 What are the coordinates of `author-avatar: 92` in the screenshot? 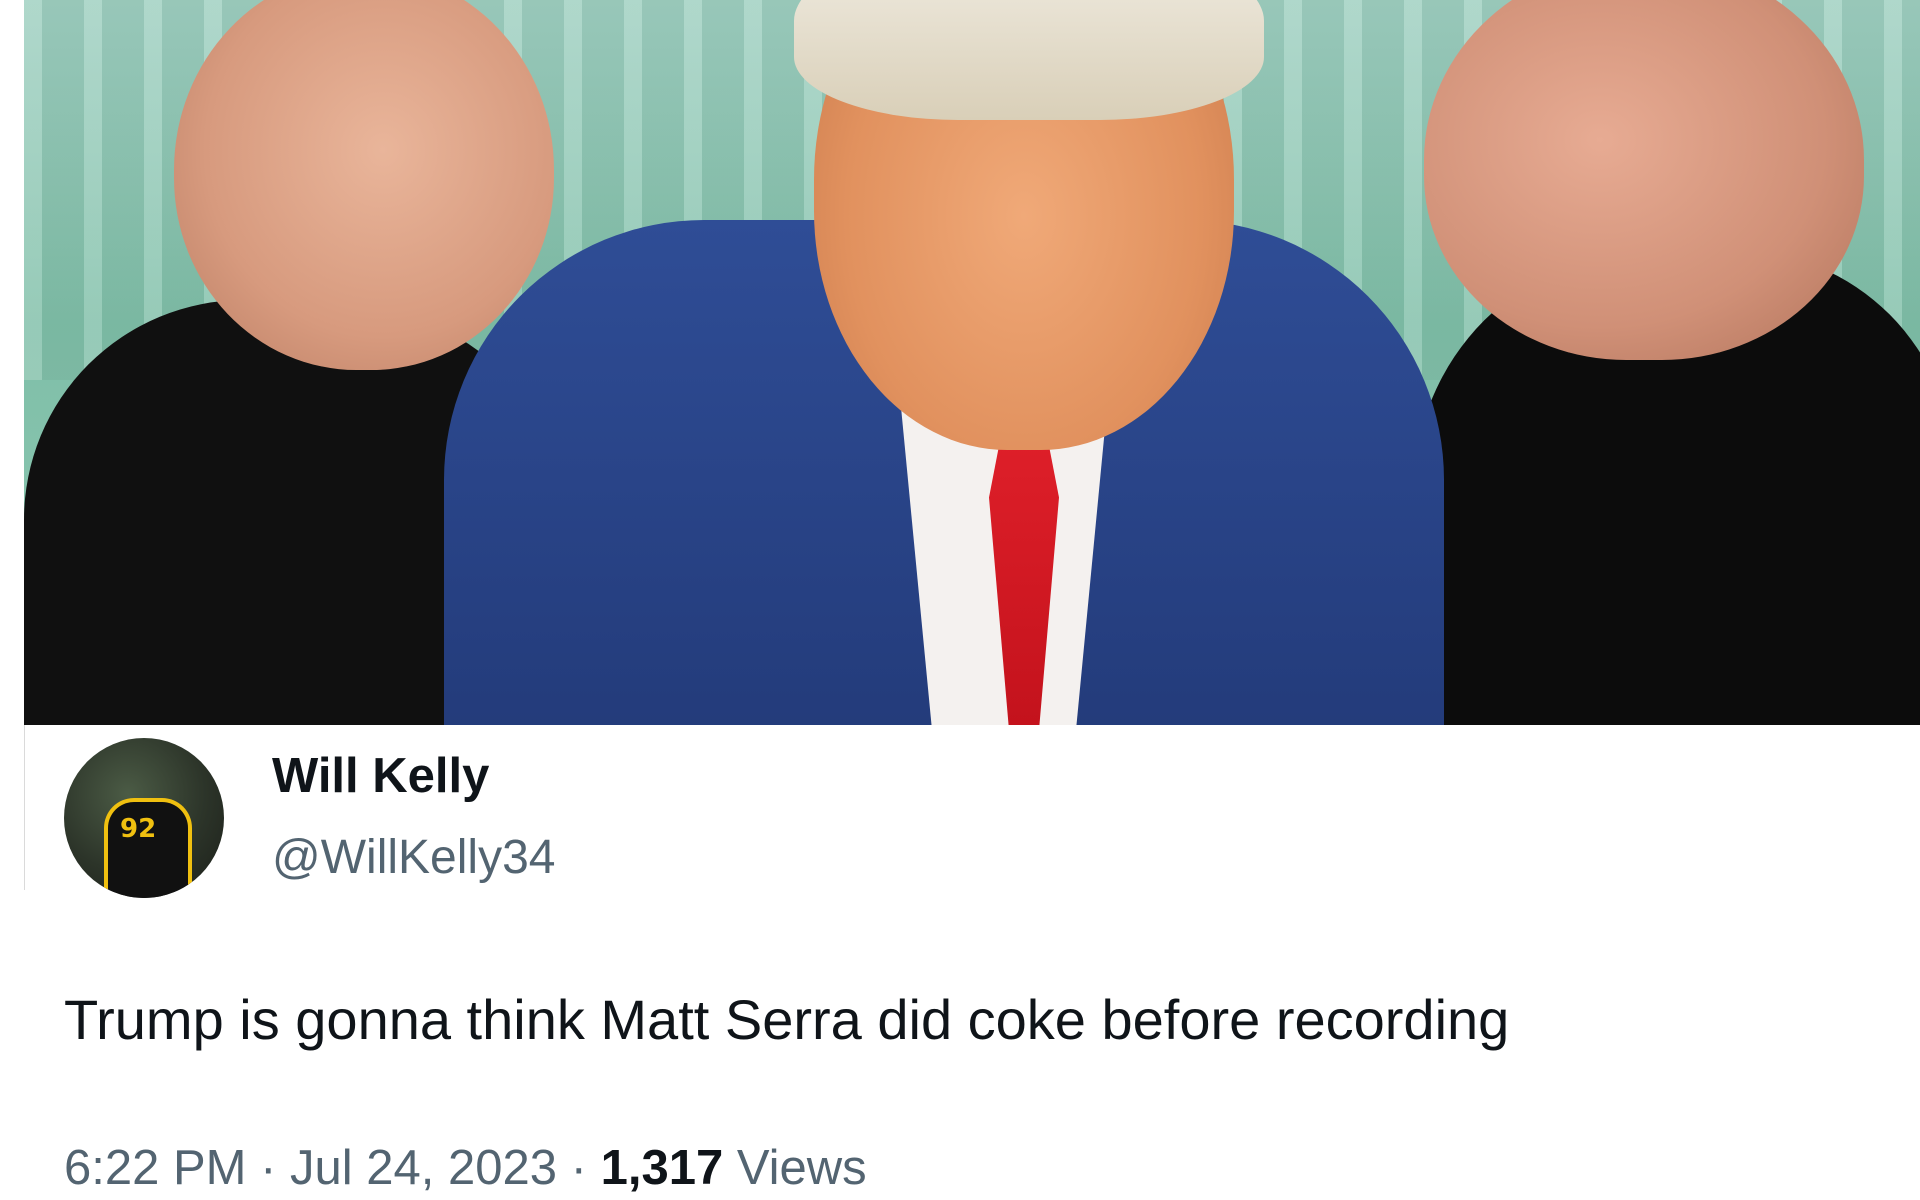 It's located at (144, 818).